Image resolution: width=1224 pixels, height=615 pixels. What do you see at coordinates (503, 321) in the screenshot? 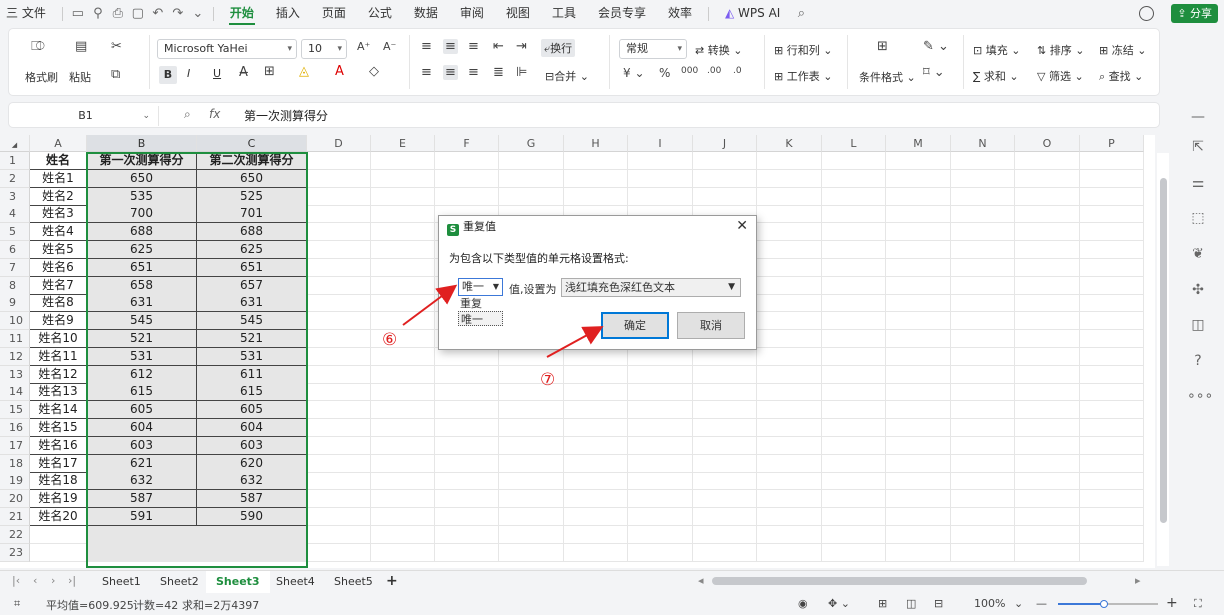
I see `annotation-arrows` at bounding box center [503, 321].